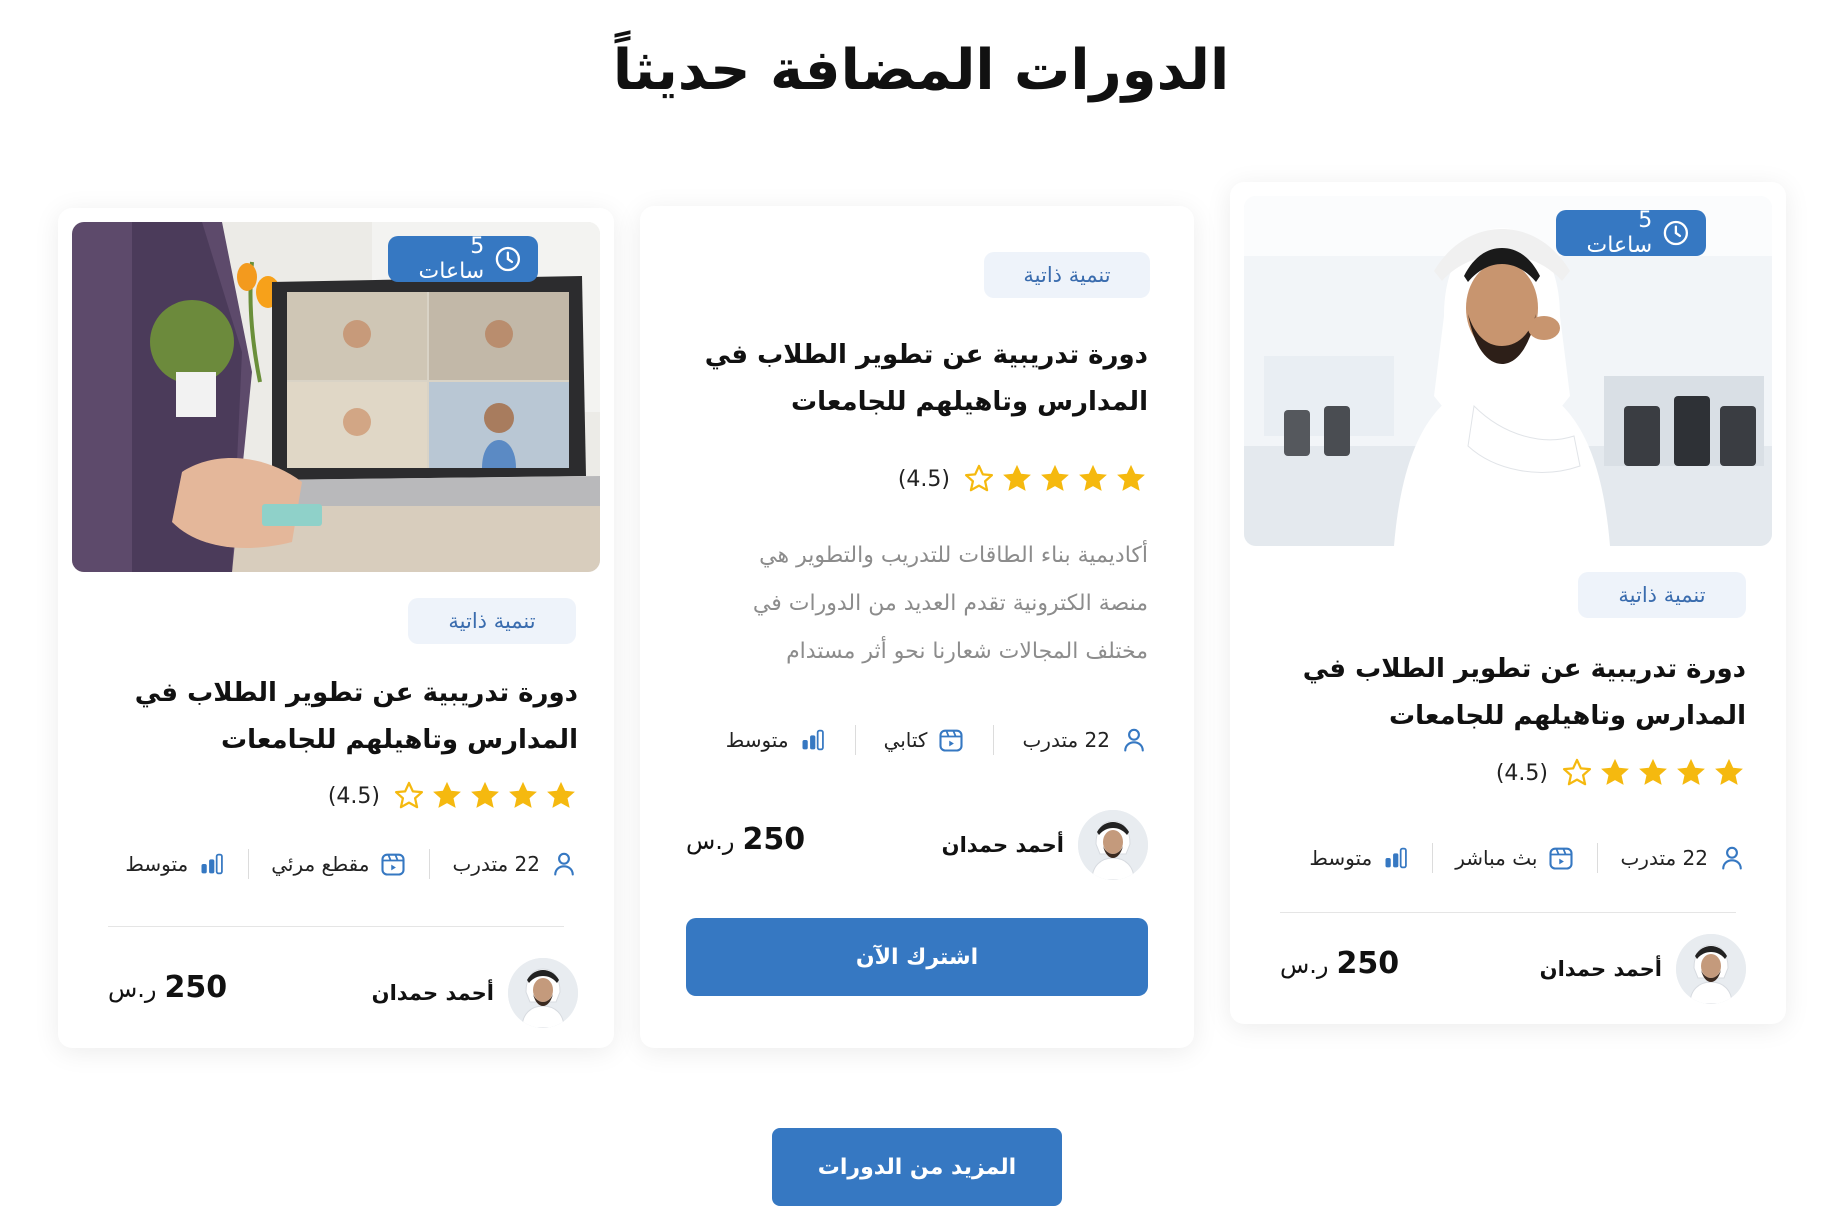 This screenshot has width=1842, height=1230. I want to click on course-meta: 22 متدرب كتابي متوسط, so click(937, 740).